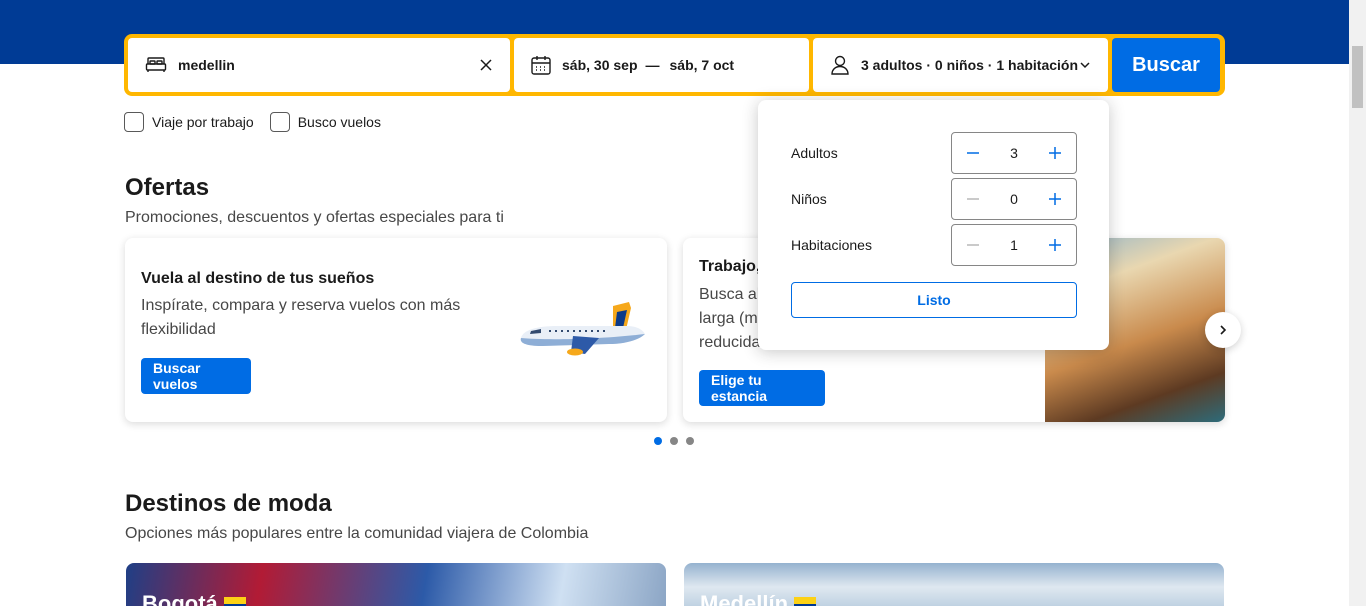 This screenshot has width=1366, height=606. Describe the element at coordinates (328, 65) in the screenshot. I see `destination-value: medellin` at that location.